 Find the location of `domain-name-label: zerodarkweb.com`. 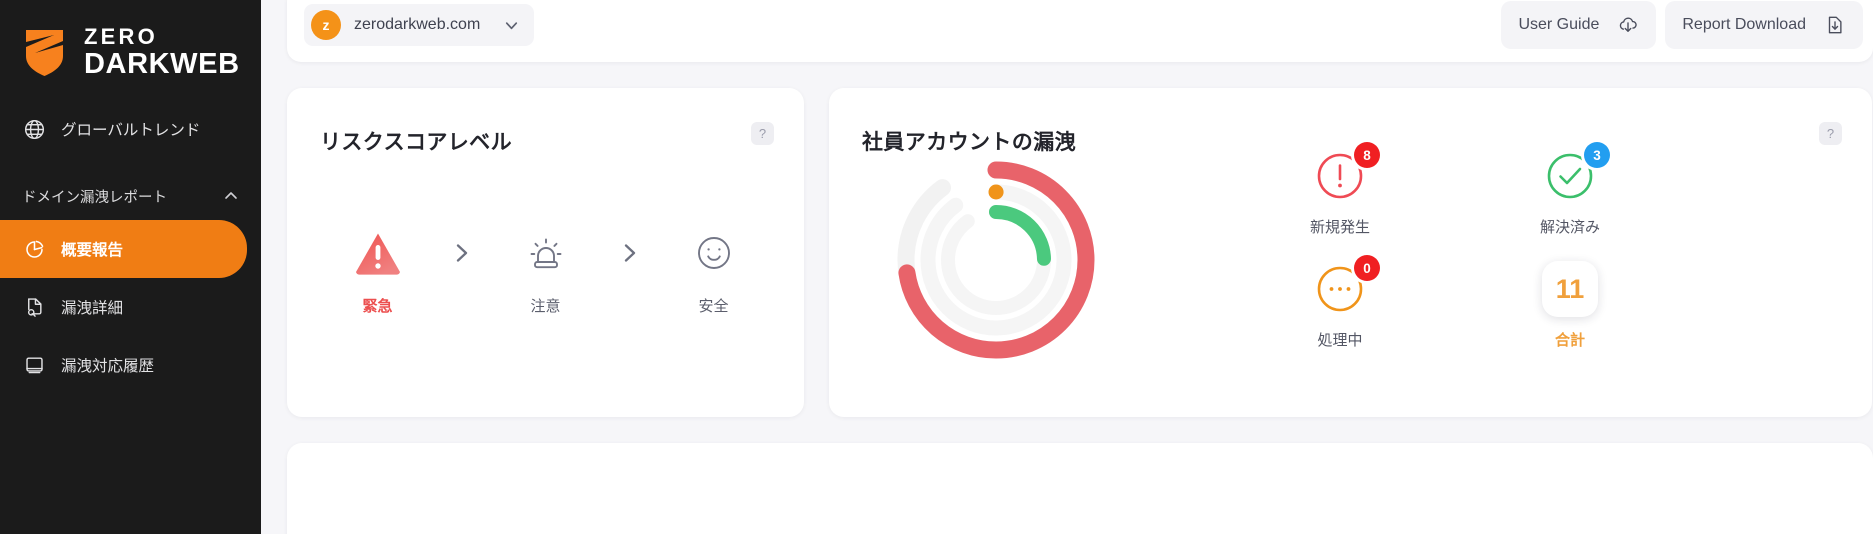

domain-name-label: zerodarkweb.com is located at coordinates (417, 24).